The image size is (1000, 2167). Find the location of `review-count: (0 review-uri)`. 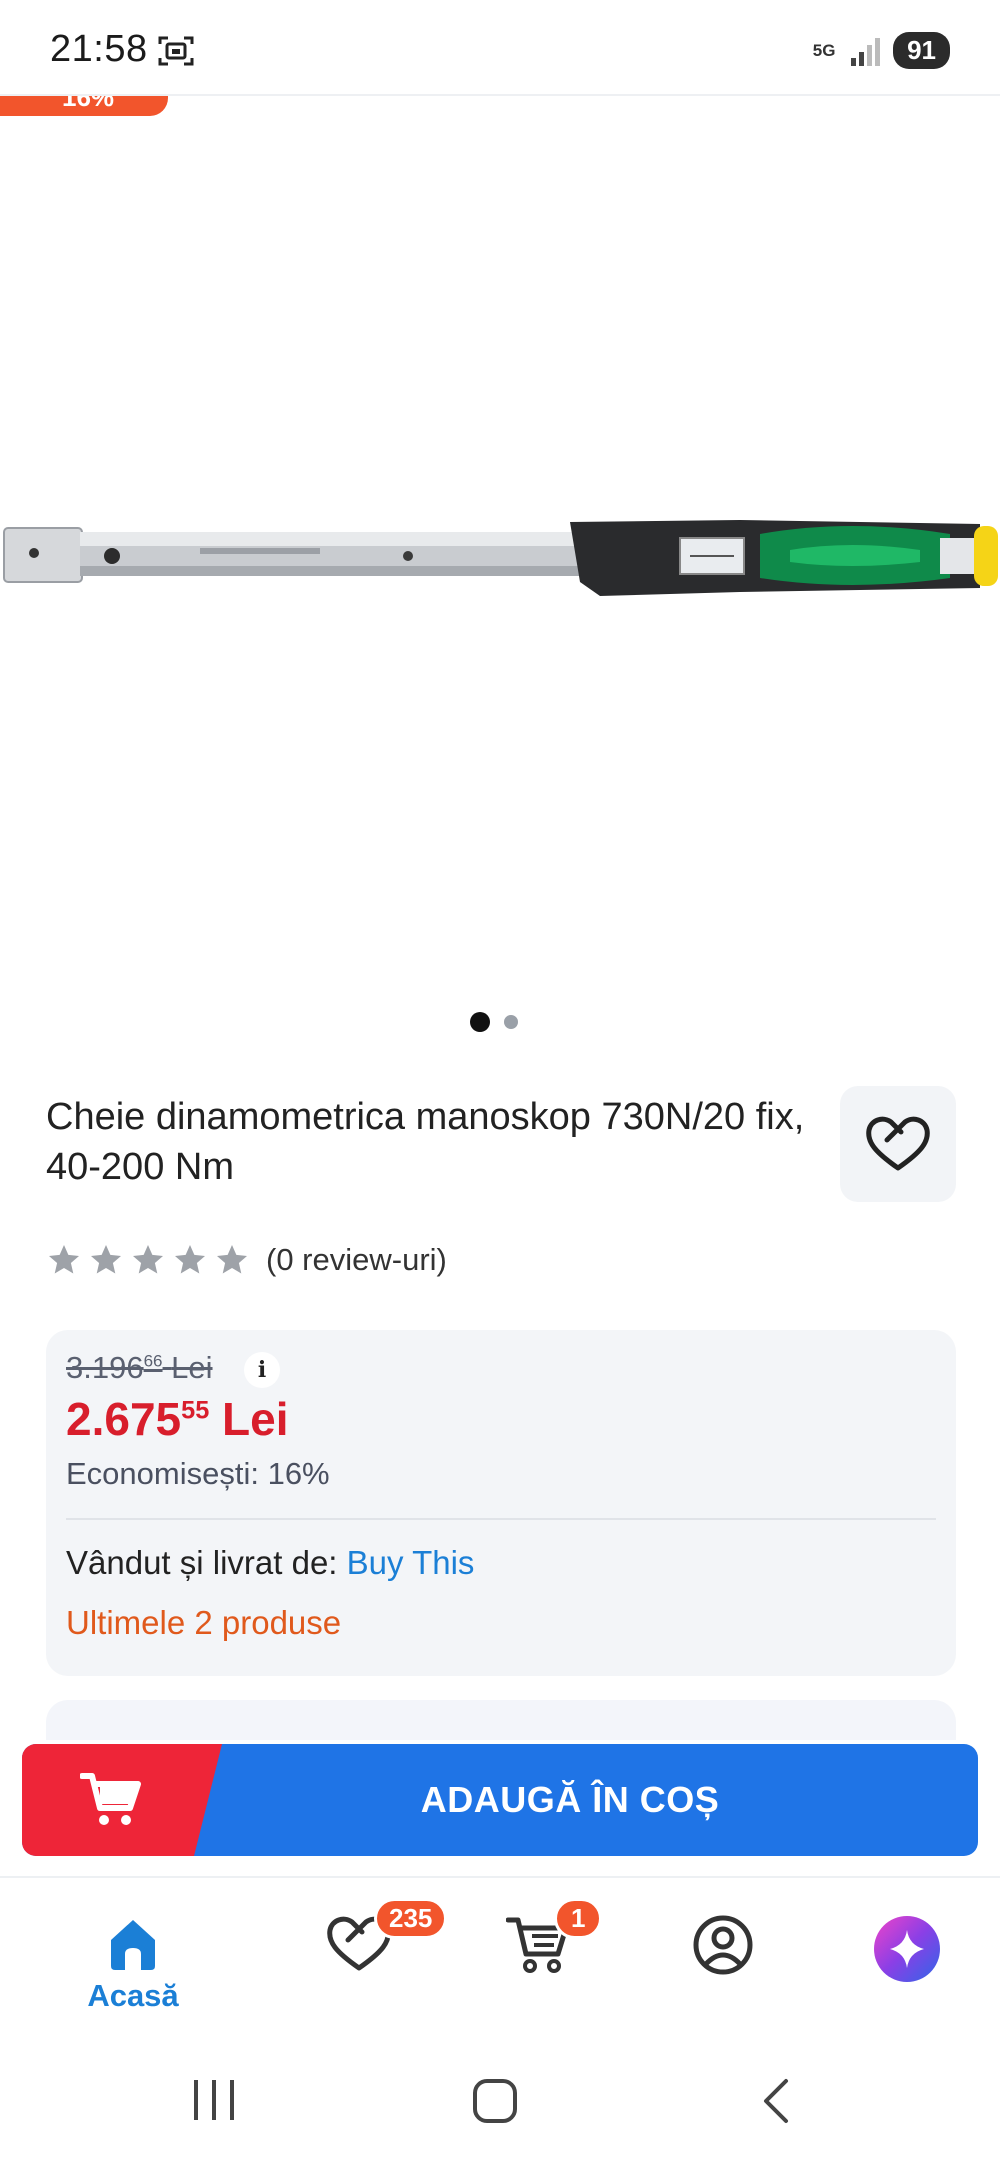

review-count: (0 review-uri) is located at coordinates (356, 1259).